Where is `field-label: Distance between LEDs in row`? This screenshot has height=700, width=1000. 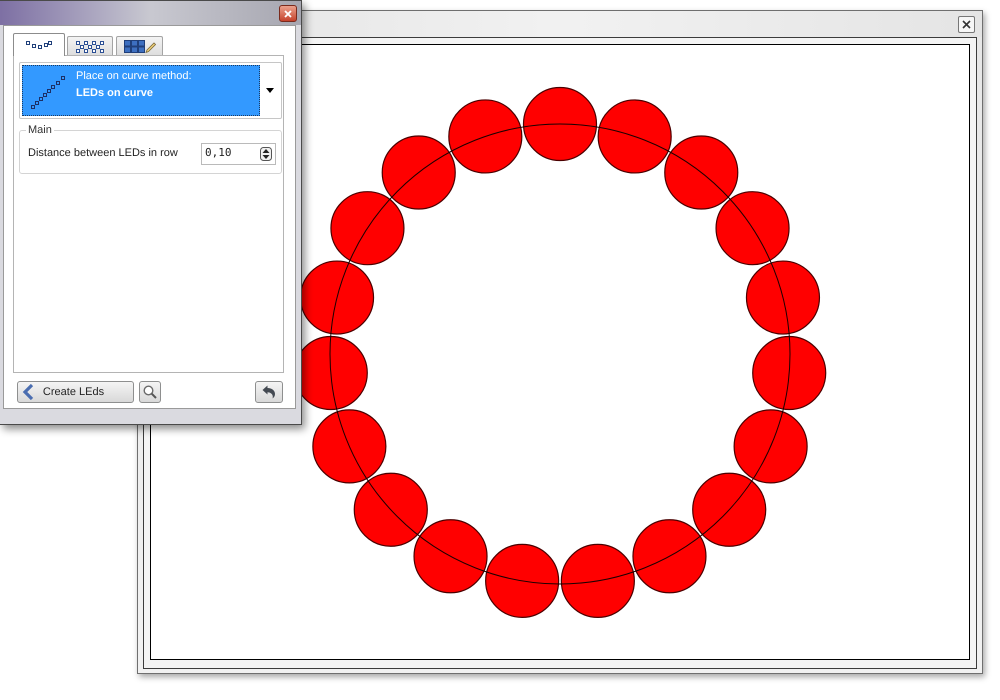
field-label: Distance between LEDs in row is located at coordinates (103, 154).